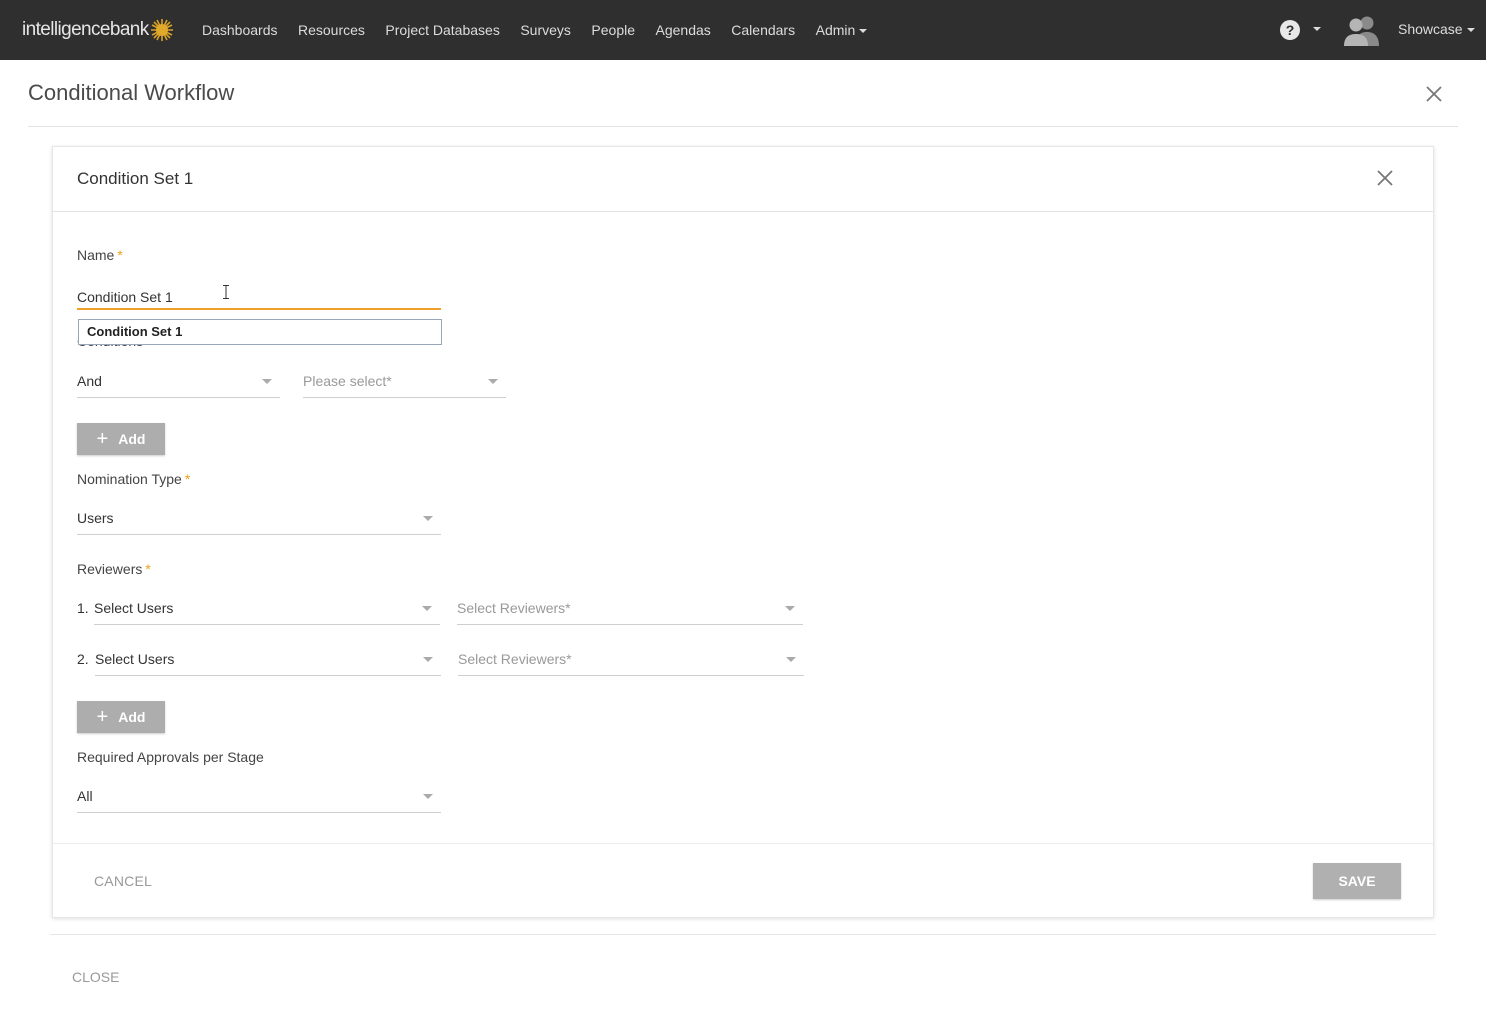  I want to click on required-approvals-label: Required Approvals per Stage, so click(170, 757).